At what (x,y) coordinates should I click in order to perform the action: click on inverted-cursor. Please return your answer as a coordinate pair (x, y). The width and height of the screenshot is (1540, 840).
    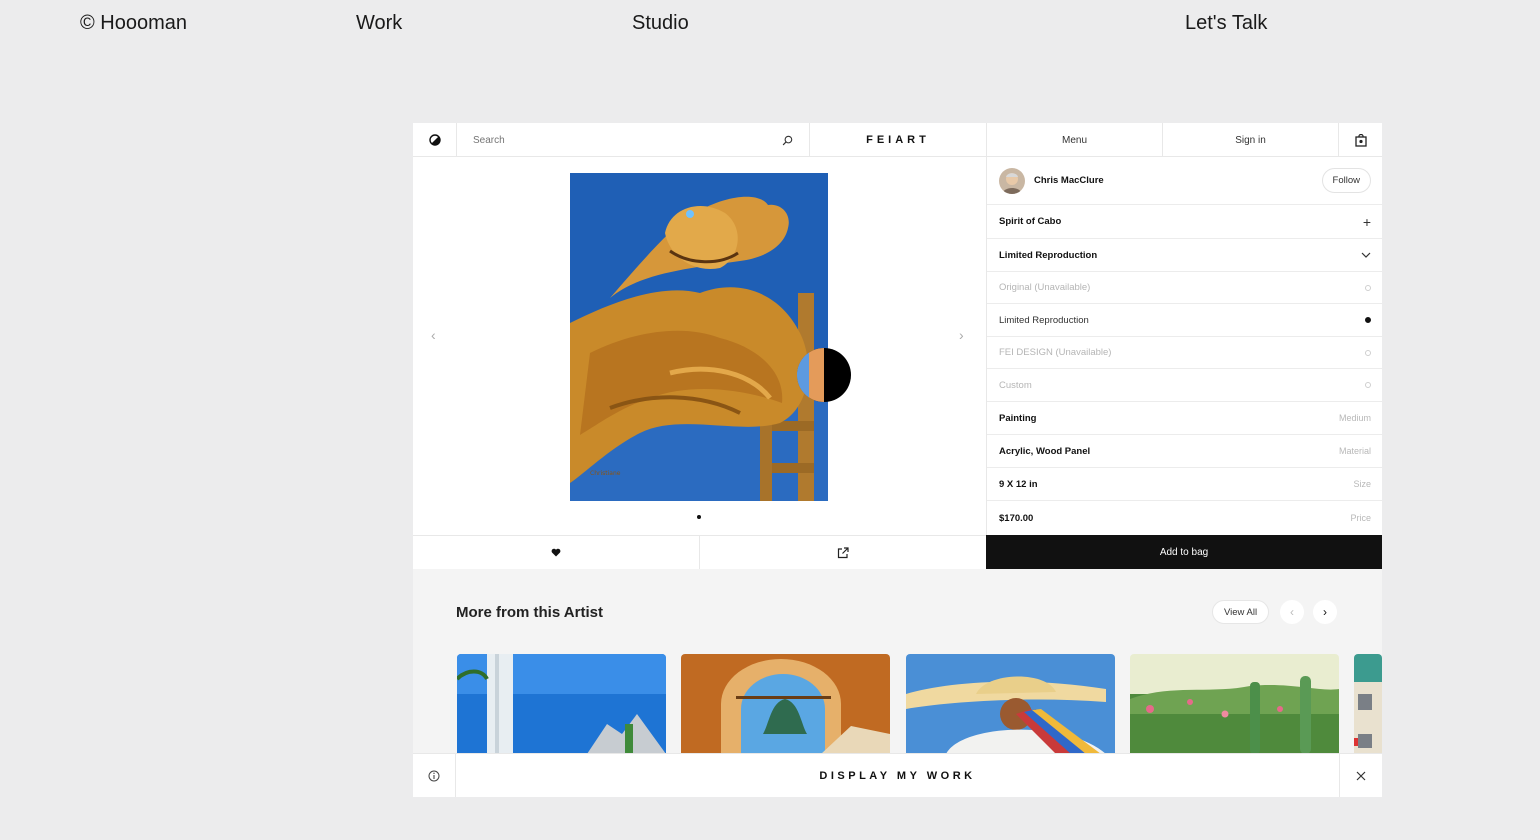
    Looking at the image, I should click on (824, 375).